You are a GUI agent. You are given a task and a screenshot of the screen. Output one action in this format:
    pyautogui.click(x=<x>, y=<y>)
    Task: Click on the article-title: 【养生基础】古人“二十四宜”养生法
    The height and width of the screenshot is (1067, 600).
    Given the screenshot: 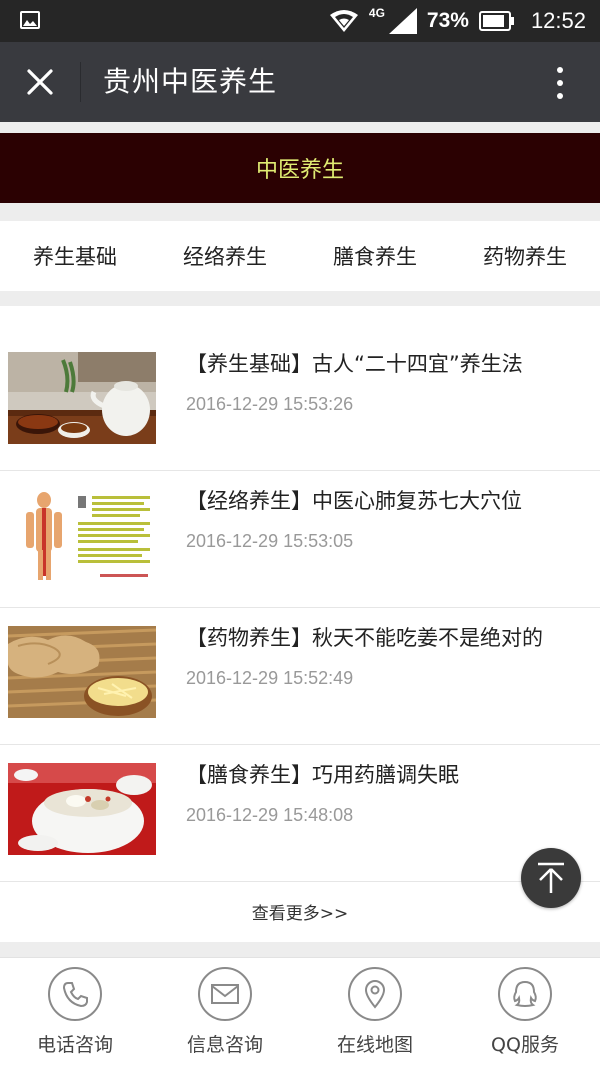 What is the action you would take?
    pyautogui.click(x=354, y=364)
    